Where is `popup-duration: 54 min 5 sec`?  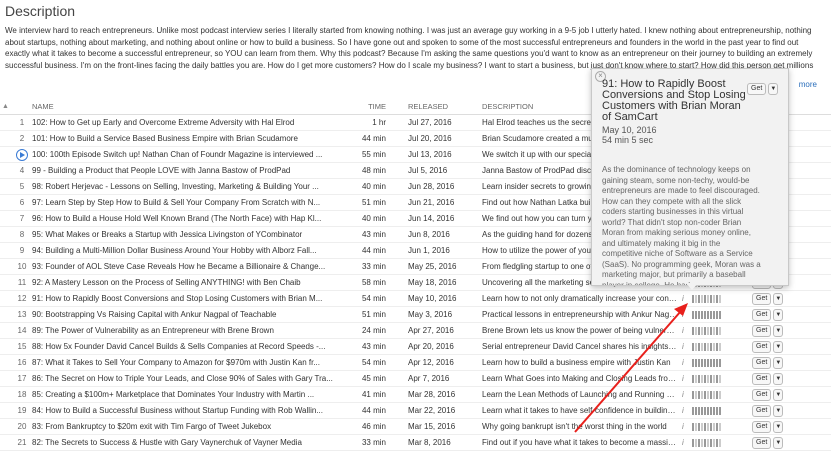 popup-duration: 54 min 5 sec is located at coordinates (628, 140).